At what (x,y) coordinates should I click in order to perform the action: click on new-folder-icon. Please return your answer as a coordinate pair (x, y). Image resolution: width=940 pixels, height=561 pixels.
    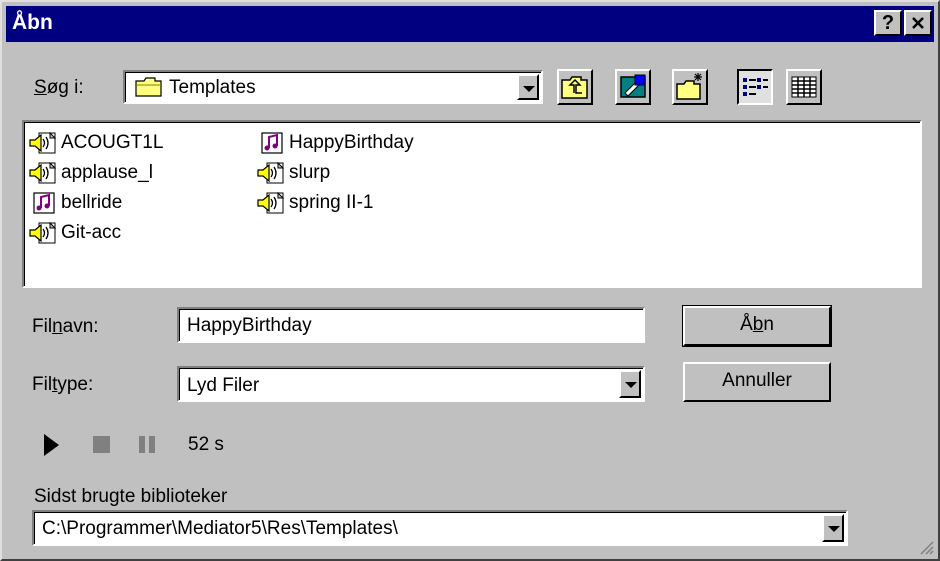
    Looking at the image, I should click on (689, 86).